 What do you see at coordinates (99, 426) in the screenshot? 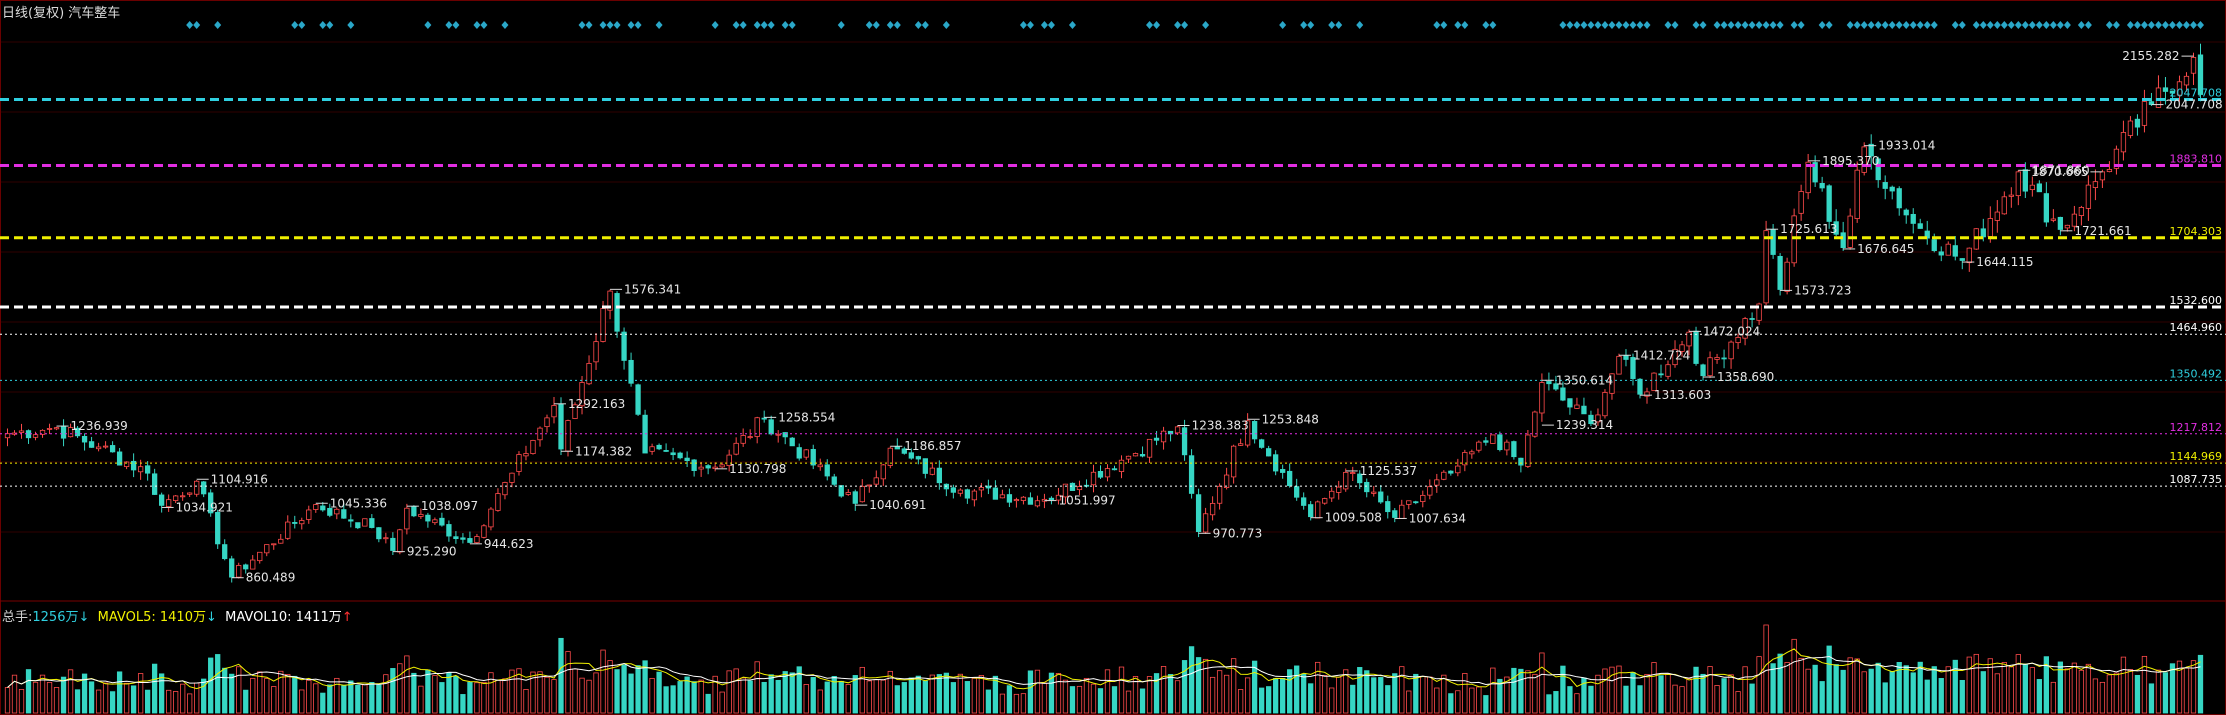
I see `annotation-label: 1236.939` at bounding box center [99, 426].